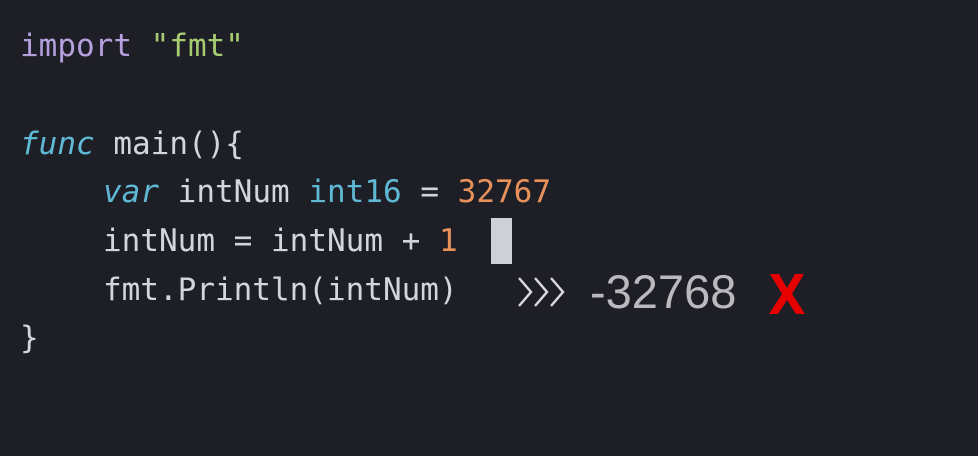 The image size is (978, 456). What do you see at coordinates (178, 144) in the screenshot?
I see `func-signature: main(){` at bounding box center [178, 144].